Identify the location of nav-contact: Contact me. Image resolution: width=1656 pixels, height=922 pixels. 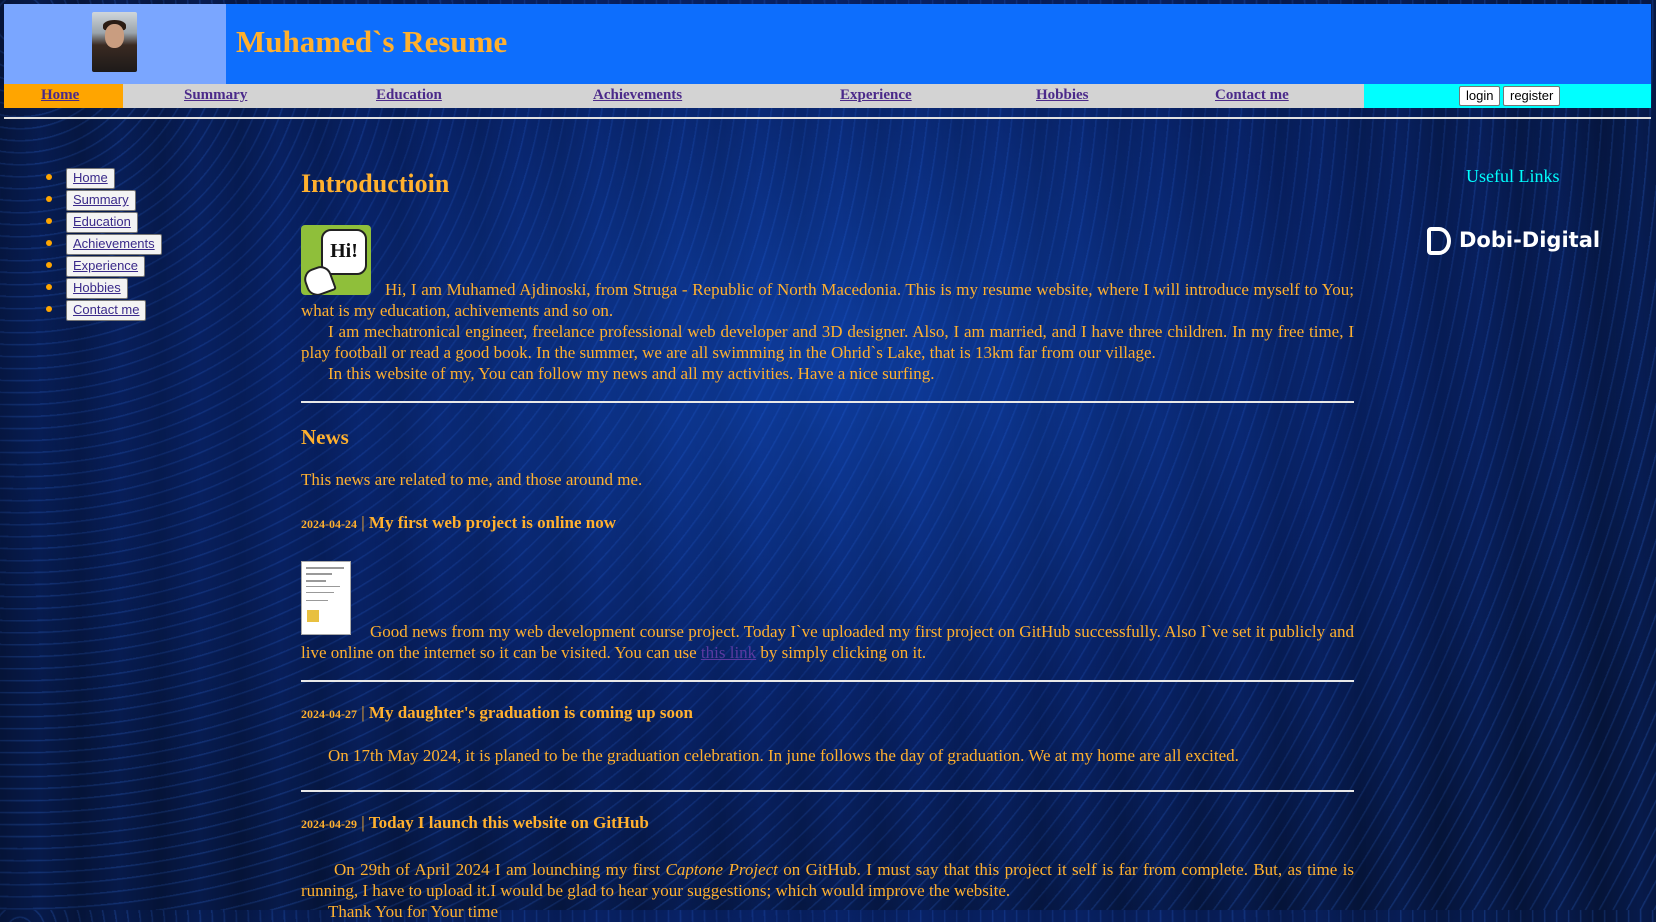
(1252, 95).